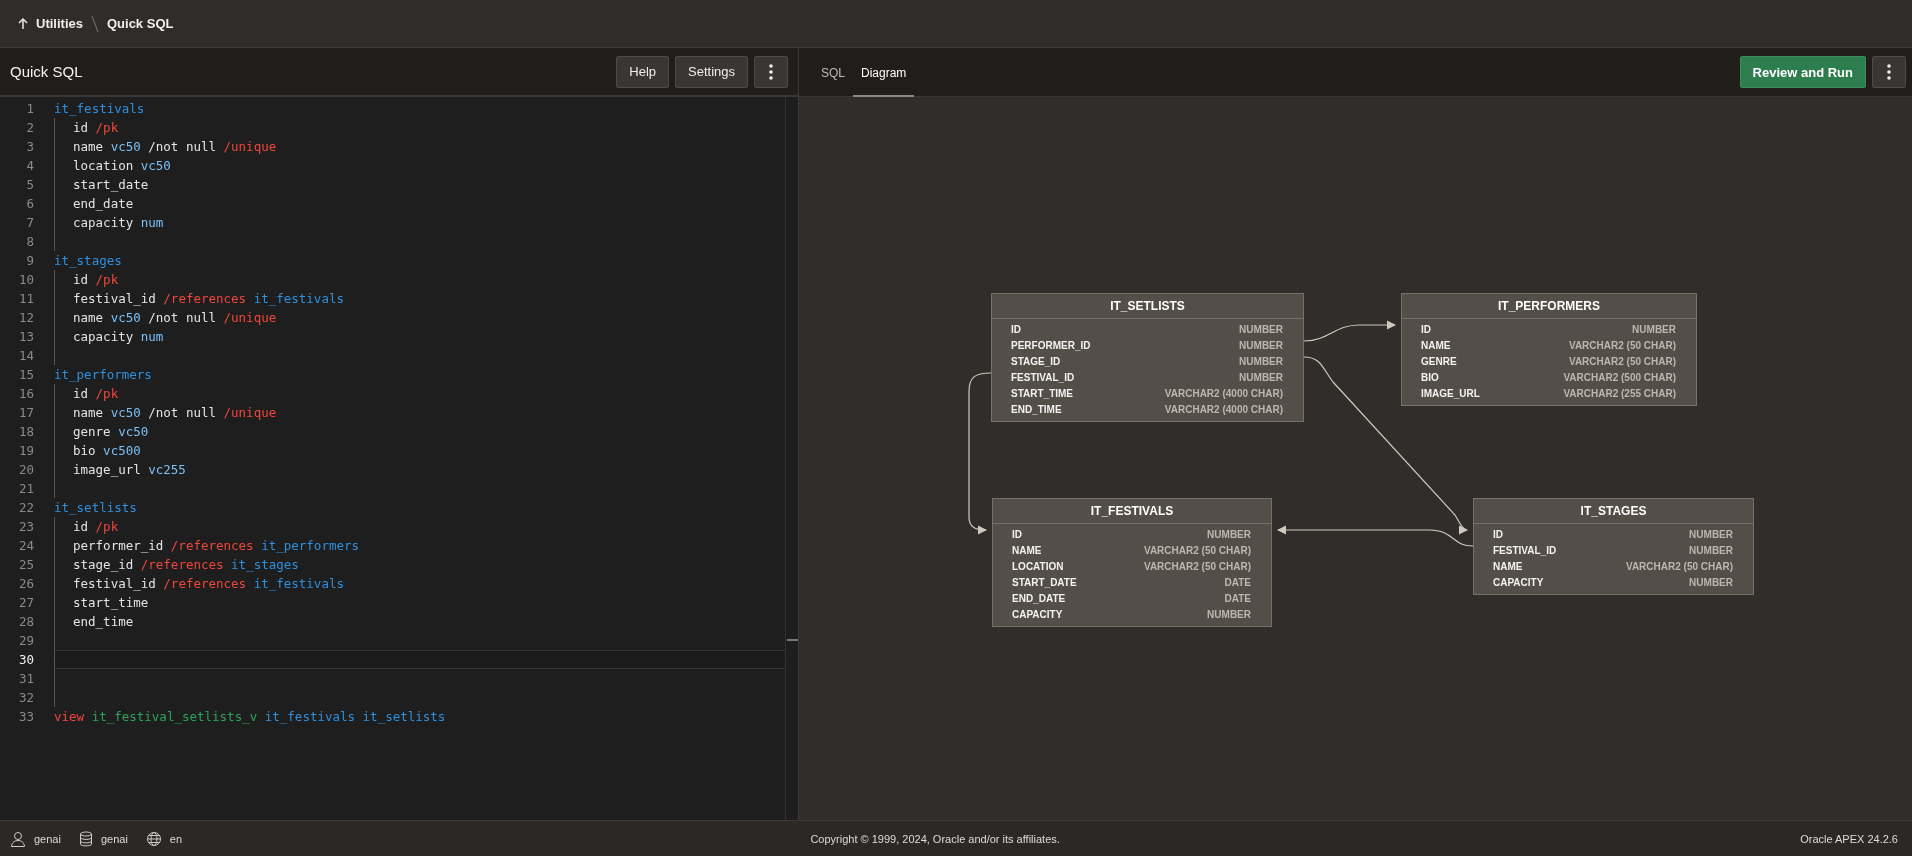 This screenshot has height=856, width=1912. I want to click on line-number: 6, so click(30, 203).